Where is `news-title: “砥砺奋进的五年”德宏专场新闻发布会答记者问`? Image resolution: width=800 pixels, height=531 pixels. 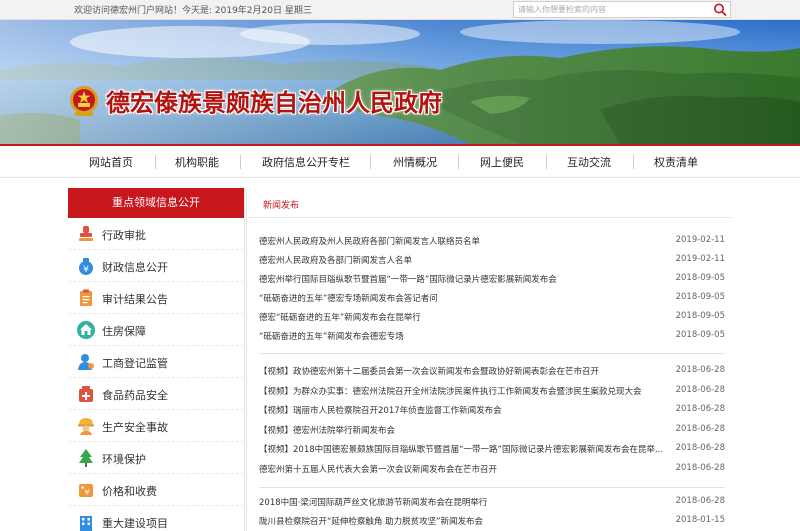 news-title: “砥砺奋进的五年”德宏专场新闻发布会答记者问 is located at coordinates (465, 298).